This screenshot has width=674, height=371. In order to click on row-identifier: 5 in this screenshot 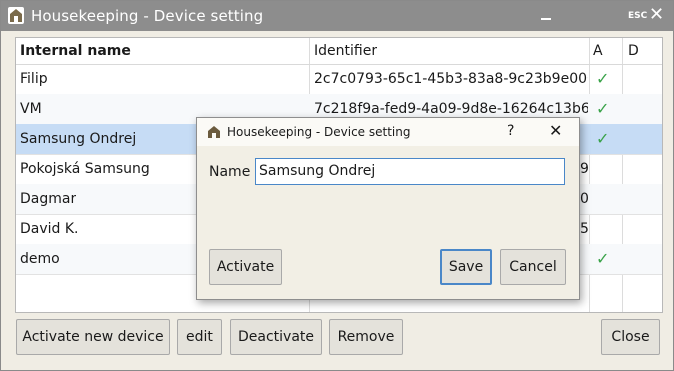, I will do `click(584, 229)`.